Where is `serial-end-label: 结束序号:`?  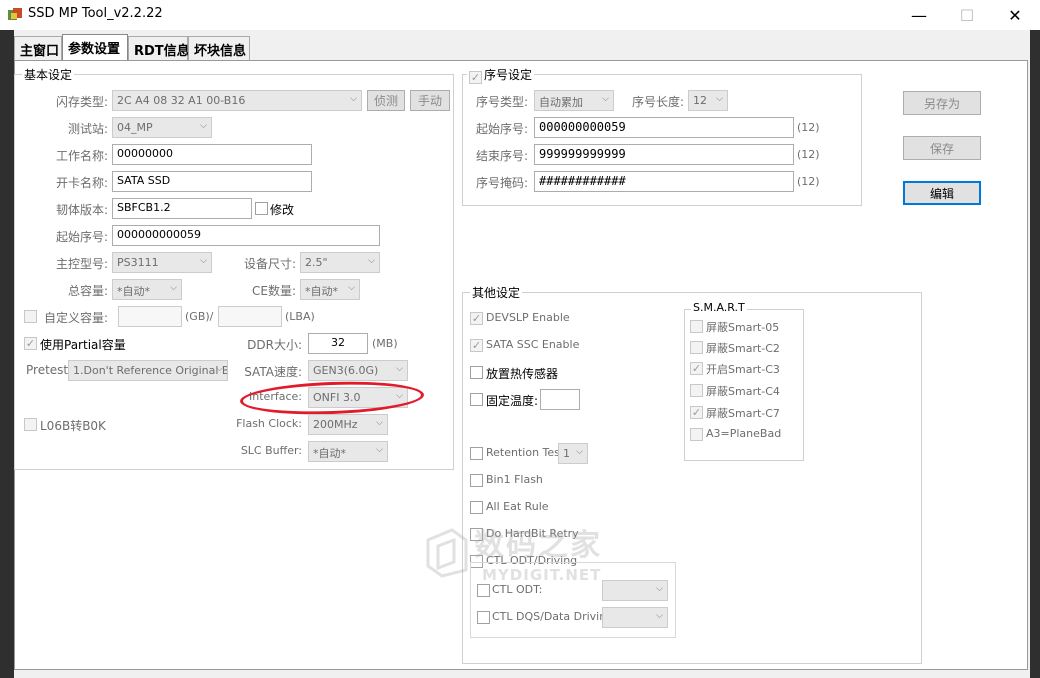 serial-end-label: 结束序号: is located at coordinates (501, 156).